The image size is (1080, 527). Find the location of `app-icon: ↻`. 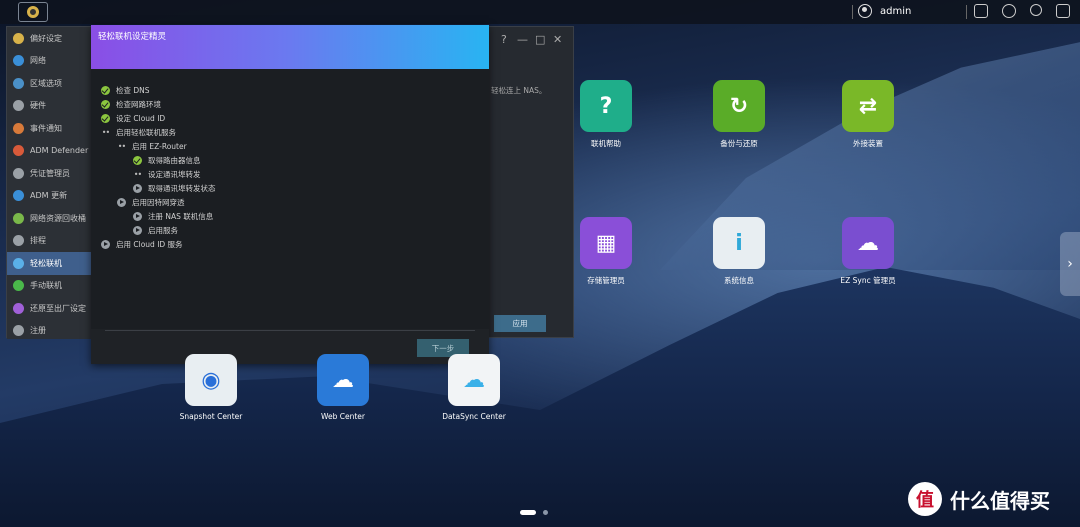

app-icon: ↻ is located at coordinates (739, 106).